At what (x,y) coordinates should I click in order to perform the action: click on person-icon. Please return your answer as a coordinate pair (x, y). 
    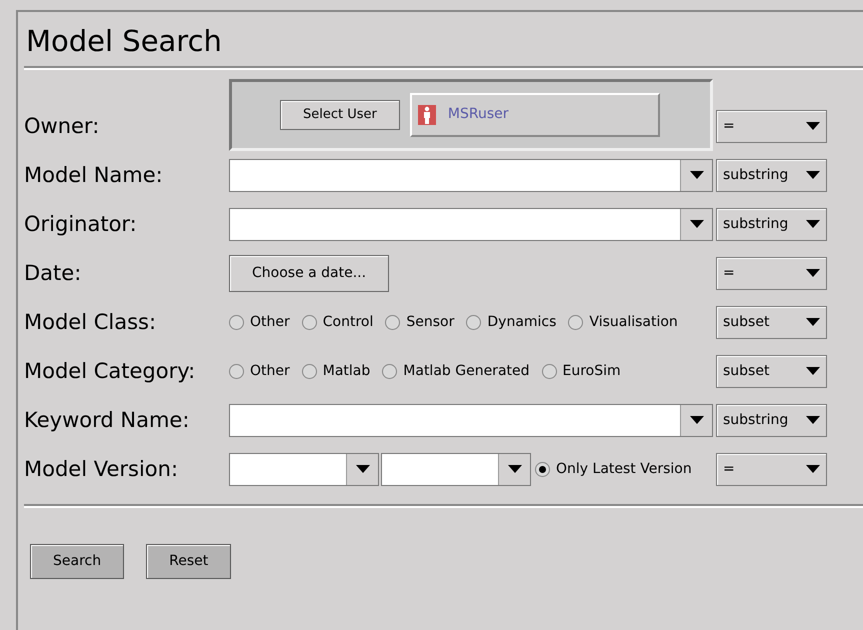
    Looking at the image, I should click on (427, 114).